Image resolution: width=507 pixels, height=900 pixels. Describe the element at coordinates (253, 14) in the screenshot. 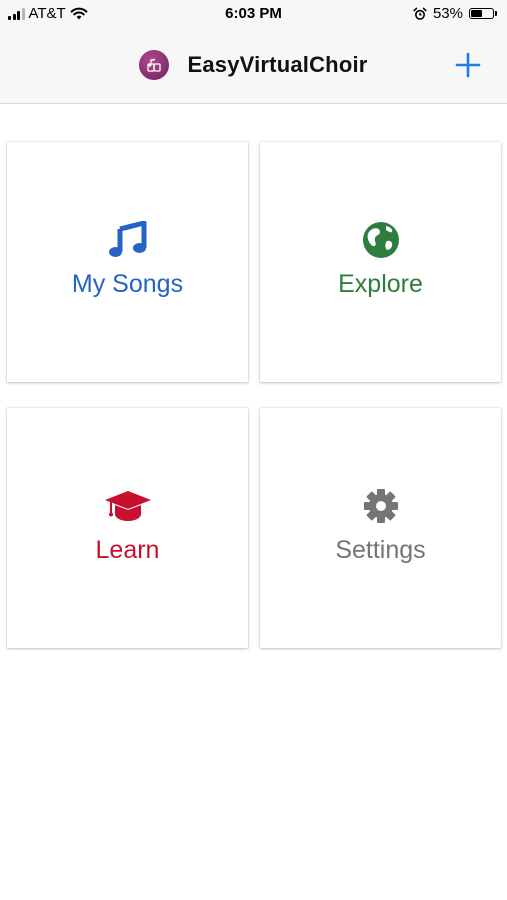

I see `status-bar: AT&T 6:03 PM 53%` at that location.